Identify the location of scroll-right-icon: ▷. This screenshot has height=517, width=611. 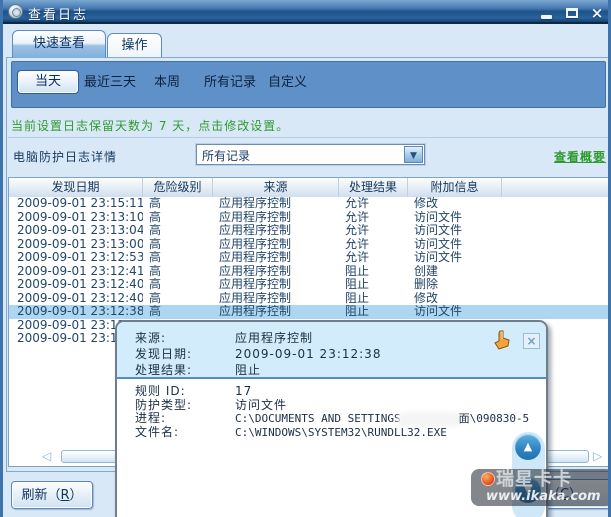
(597, 456).